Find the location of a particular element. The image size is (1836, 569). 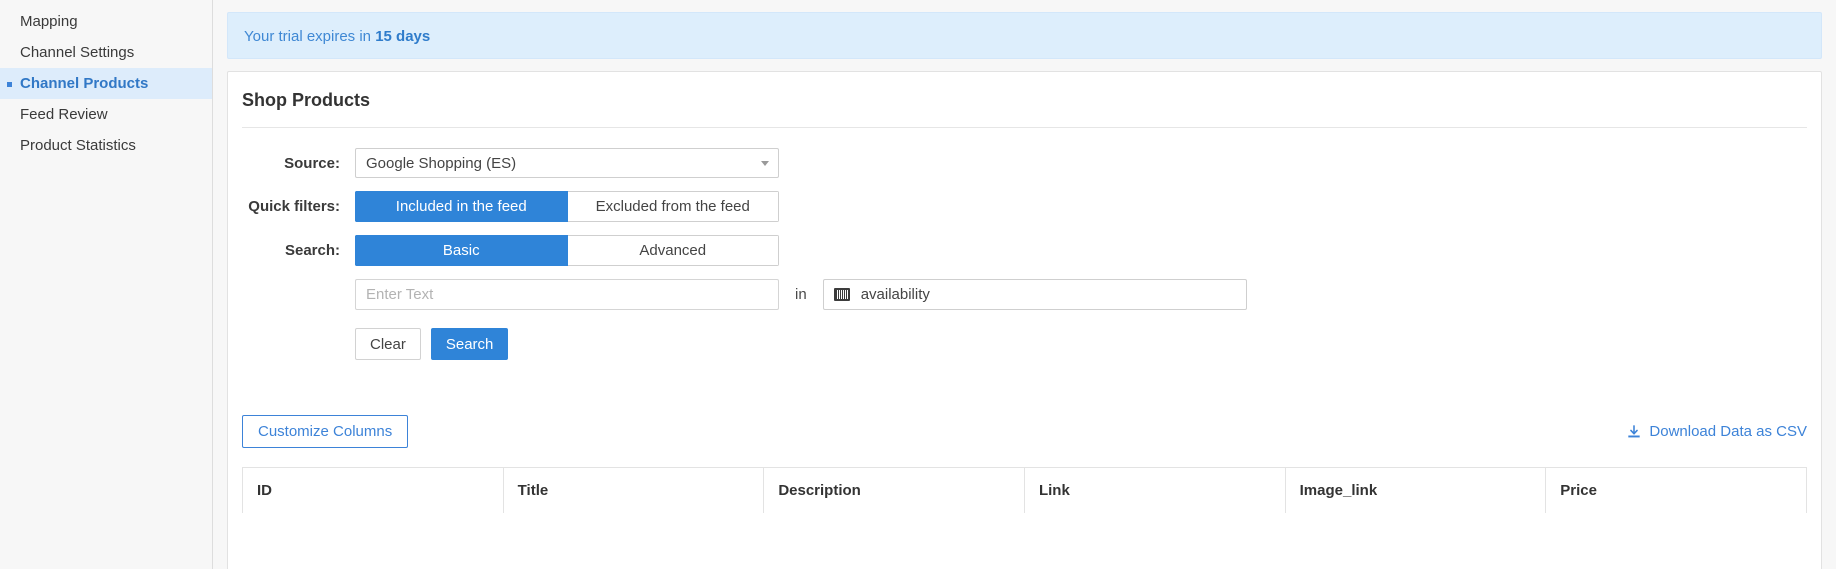

source-select-value: Google Shopping (ES) is located at coordinates (441, 163).